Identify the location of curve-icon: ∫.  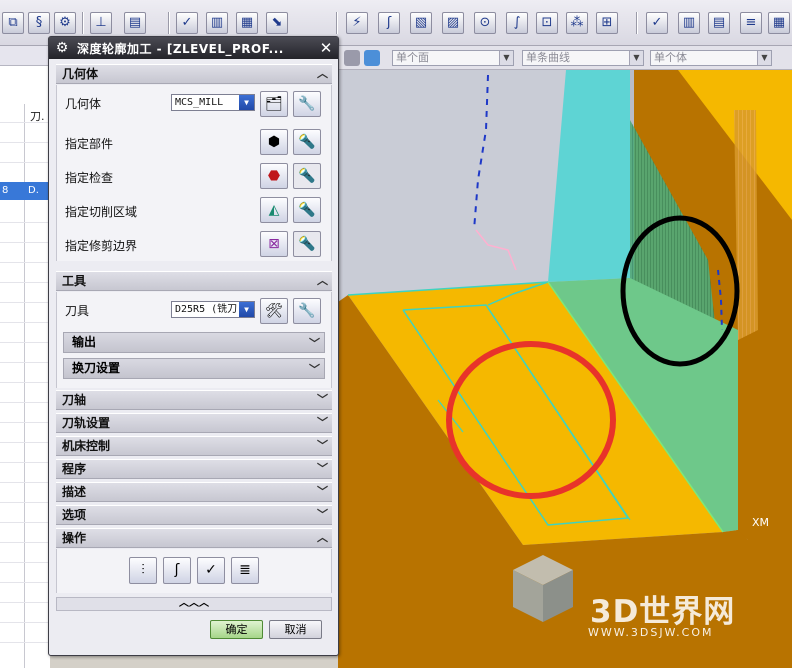
(517, 23).